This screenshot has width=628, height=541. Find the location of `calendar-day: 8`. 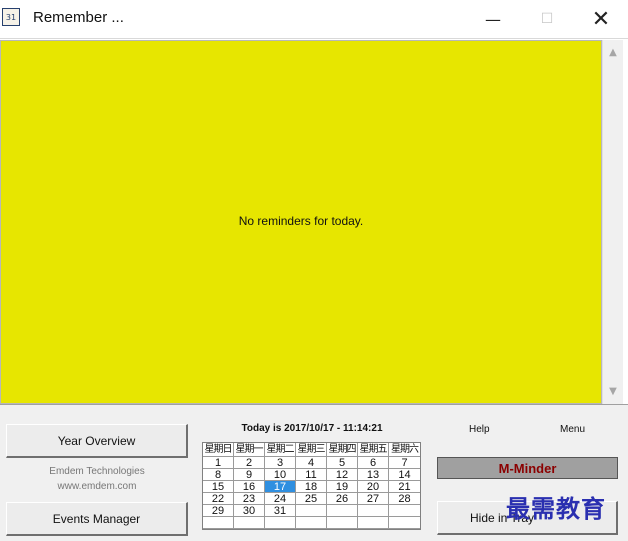

calendar-day: 8 is located at coordinates (218, 475).